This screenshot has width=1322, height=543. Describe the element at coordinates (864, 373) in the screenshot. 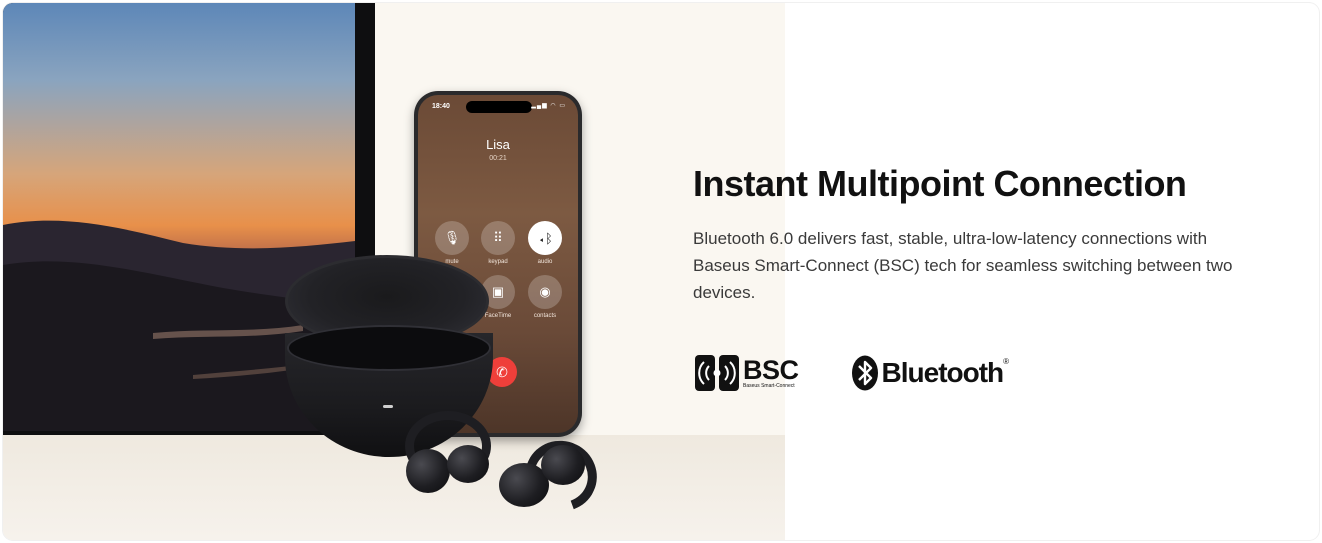

I see `bluetooth-icon` at that location.